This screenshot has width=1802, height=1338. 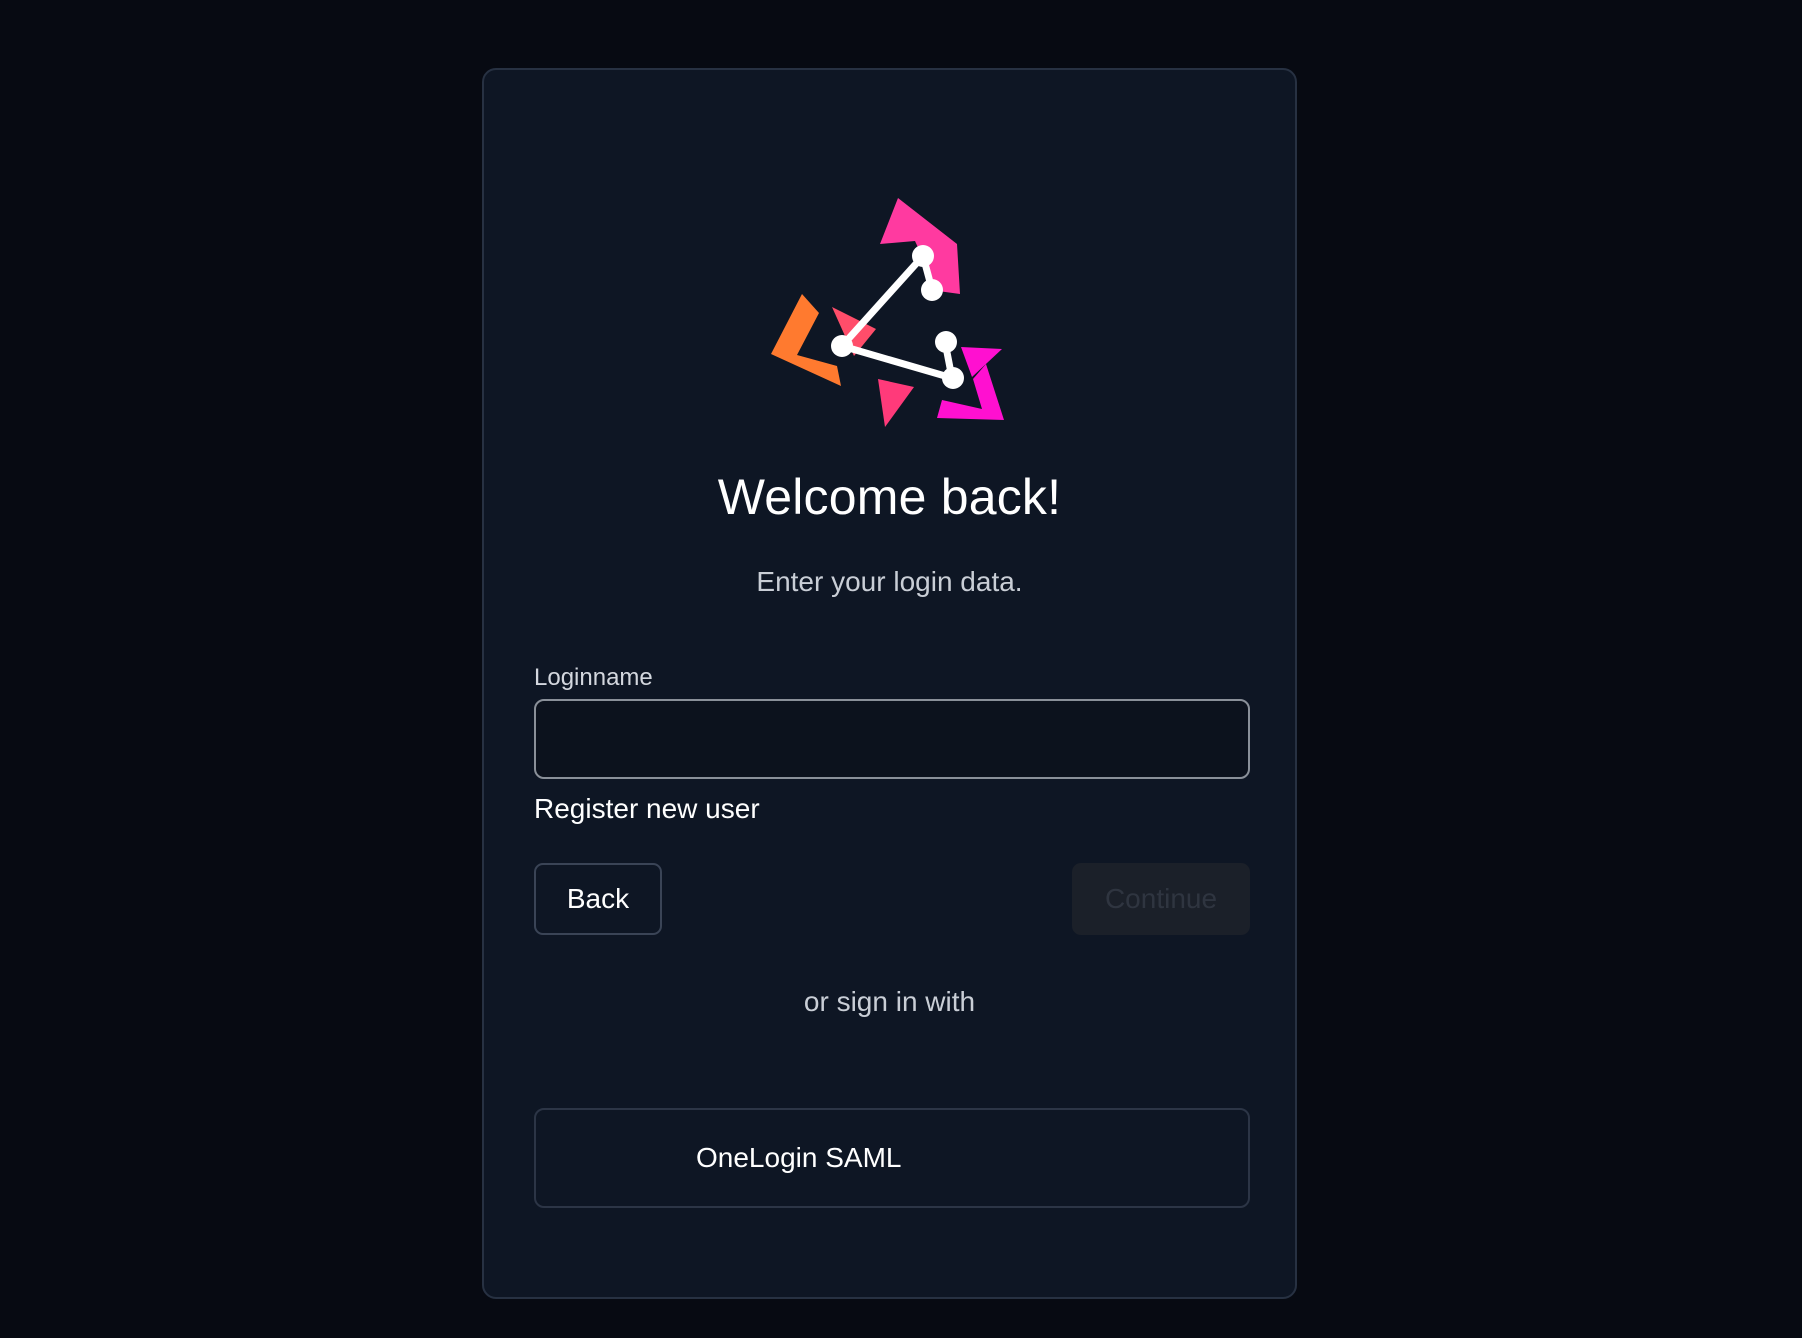 What do you see at coordinates (593, 677) in the screenshot?
I see `loginname-label: Loginname` at bounding box center [593, 677].